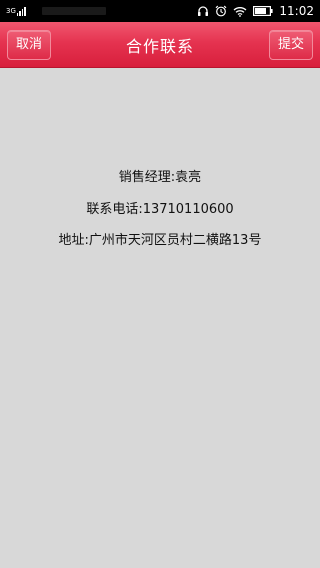  What do you see at coordinates (160, 45) in the screenshot?
I see `header-bar: 取消 合作联系 提交` at bounding box center [160, 45].